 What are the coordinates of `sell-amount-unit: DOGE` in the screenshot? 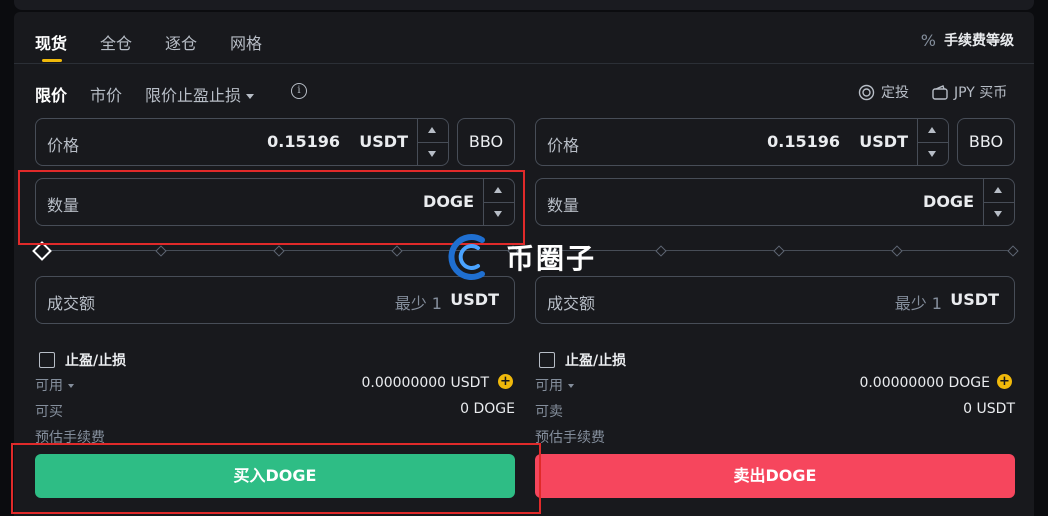 It's located at (948, 201).